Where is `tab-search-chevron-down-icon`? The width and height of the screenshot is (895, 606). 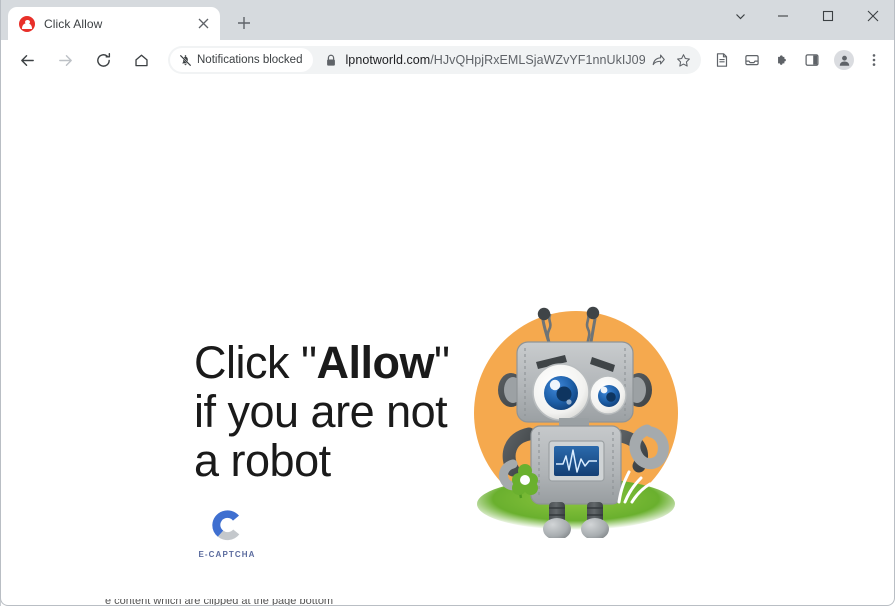
tab-search-chevron-down-icon is located at coordinates (740, 16).